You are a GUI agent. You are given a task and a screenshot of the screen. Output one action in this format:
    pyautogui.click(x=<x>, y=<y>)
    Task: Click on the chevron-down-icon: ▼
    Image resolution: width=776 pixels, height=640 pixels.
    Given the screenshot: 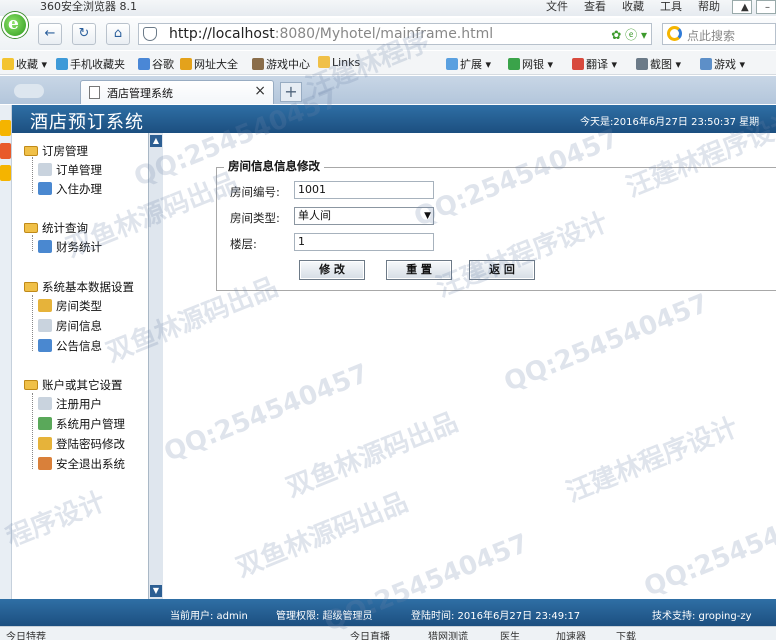 What is the action you would take?
    pyautogui.click(x=427, y=216)
    